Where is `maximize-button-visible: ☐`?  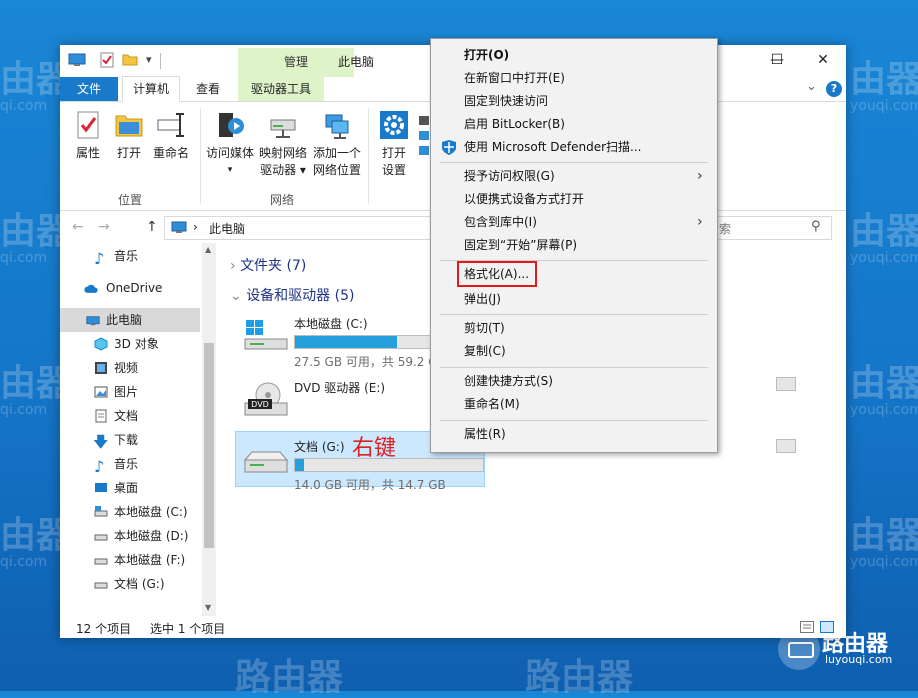 maximize-button-visible: ☐ is located at coordinates (777, 61).